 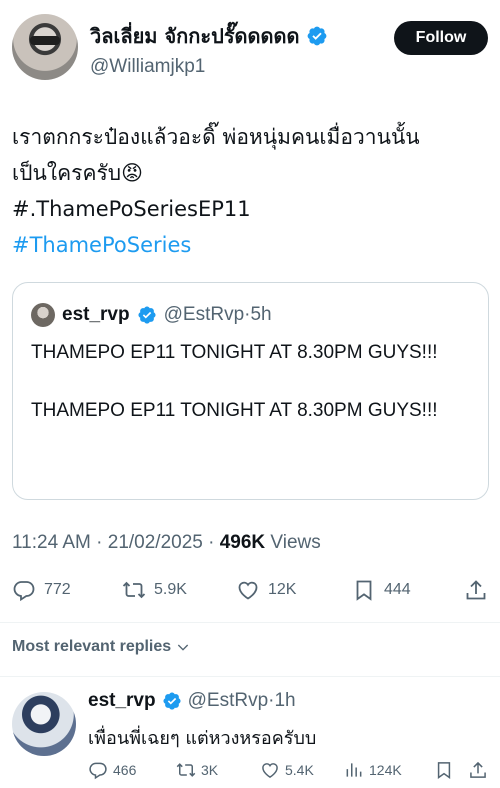 I want to click on like-count: 12K, so click(x=282, y=589).